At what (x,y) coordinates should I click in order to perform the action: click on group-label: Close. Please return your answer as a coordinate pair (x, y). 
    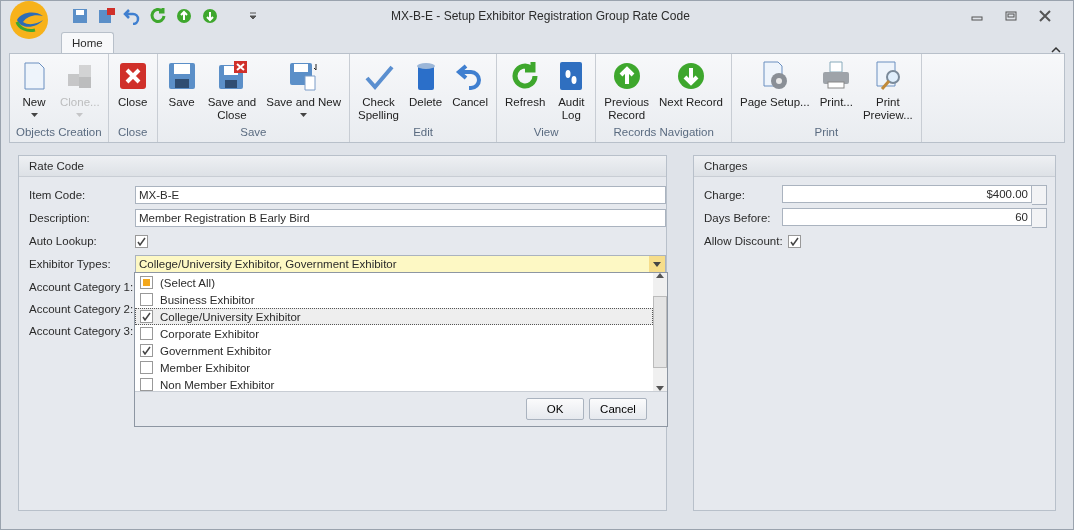
    Looking at the image, I should click on (132, 133).